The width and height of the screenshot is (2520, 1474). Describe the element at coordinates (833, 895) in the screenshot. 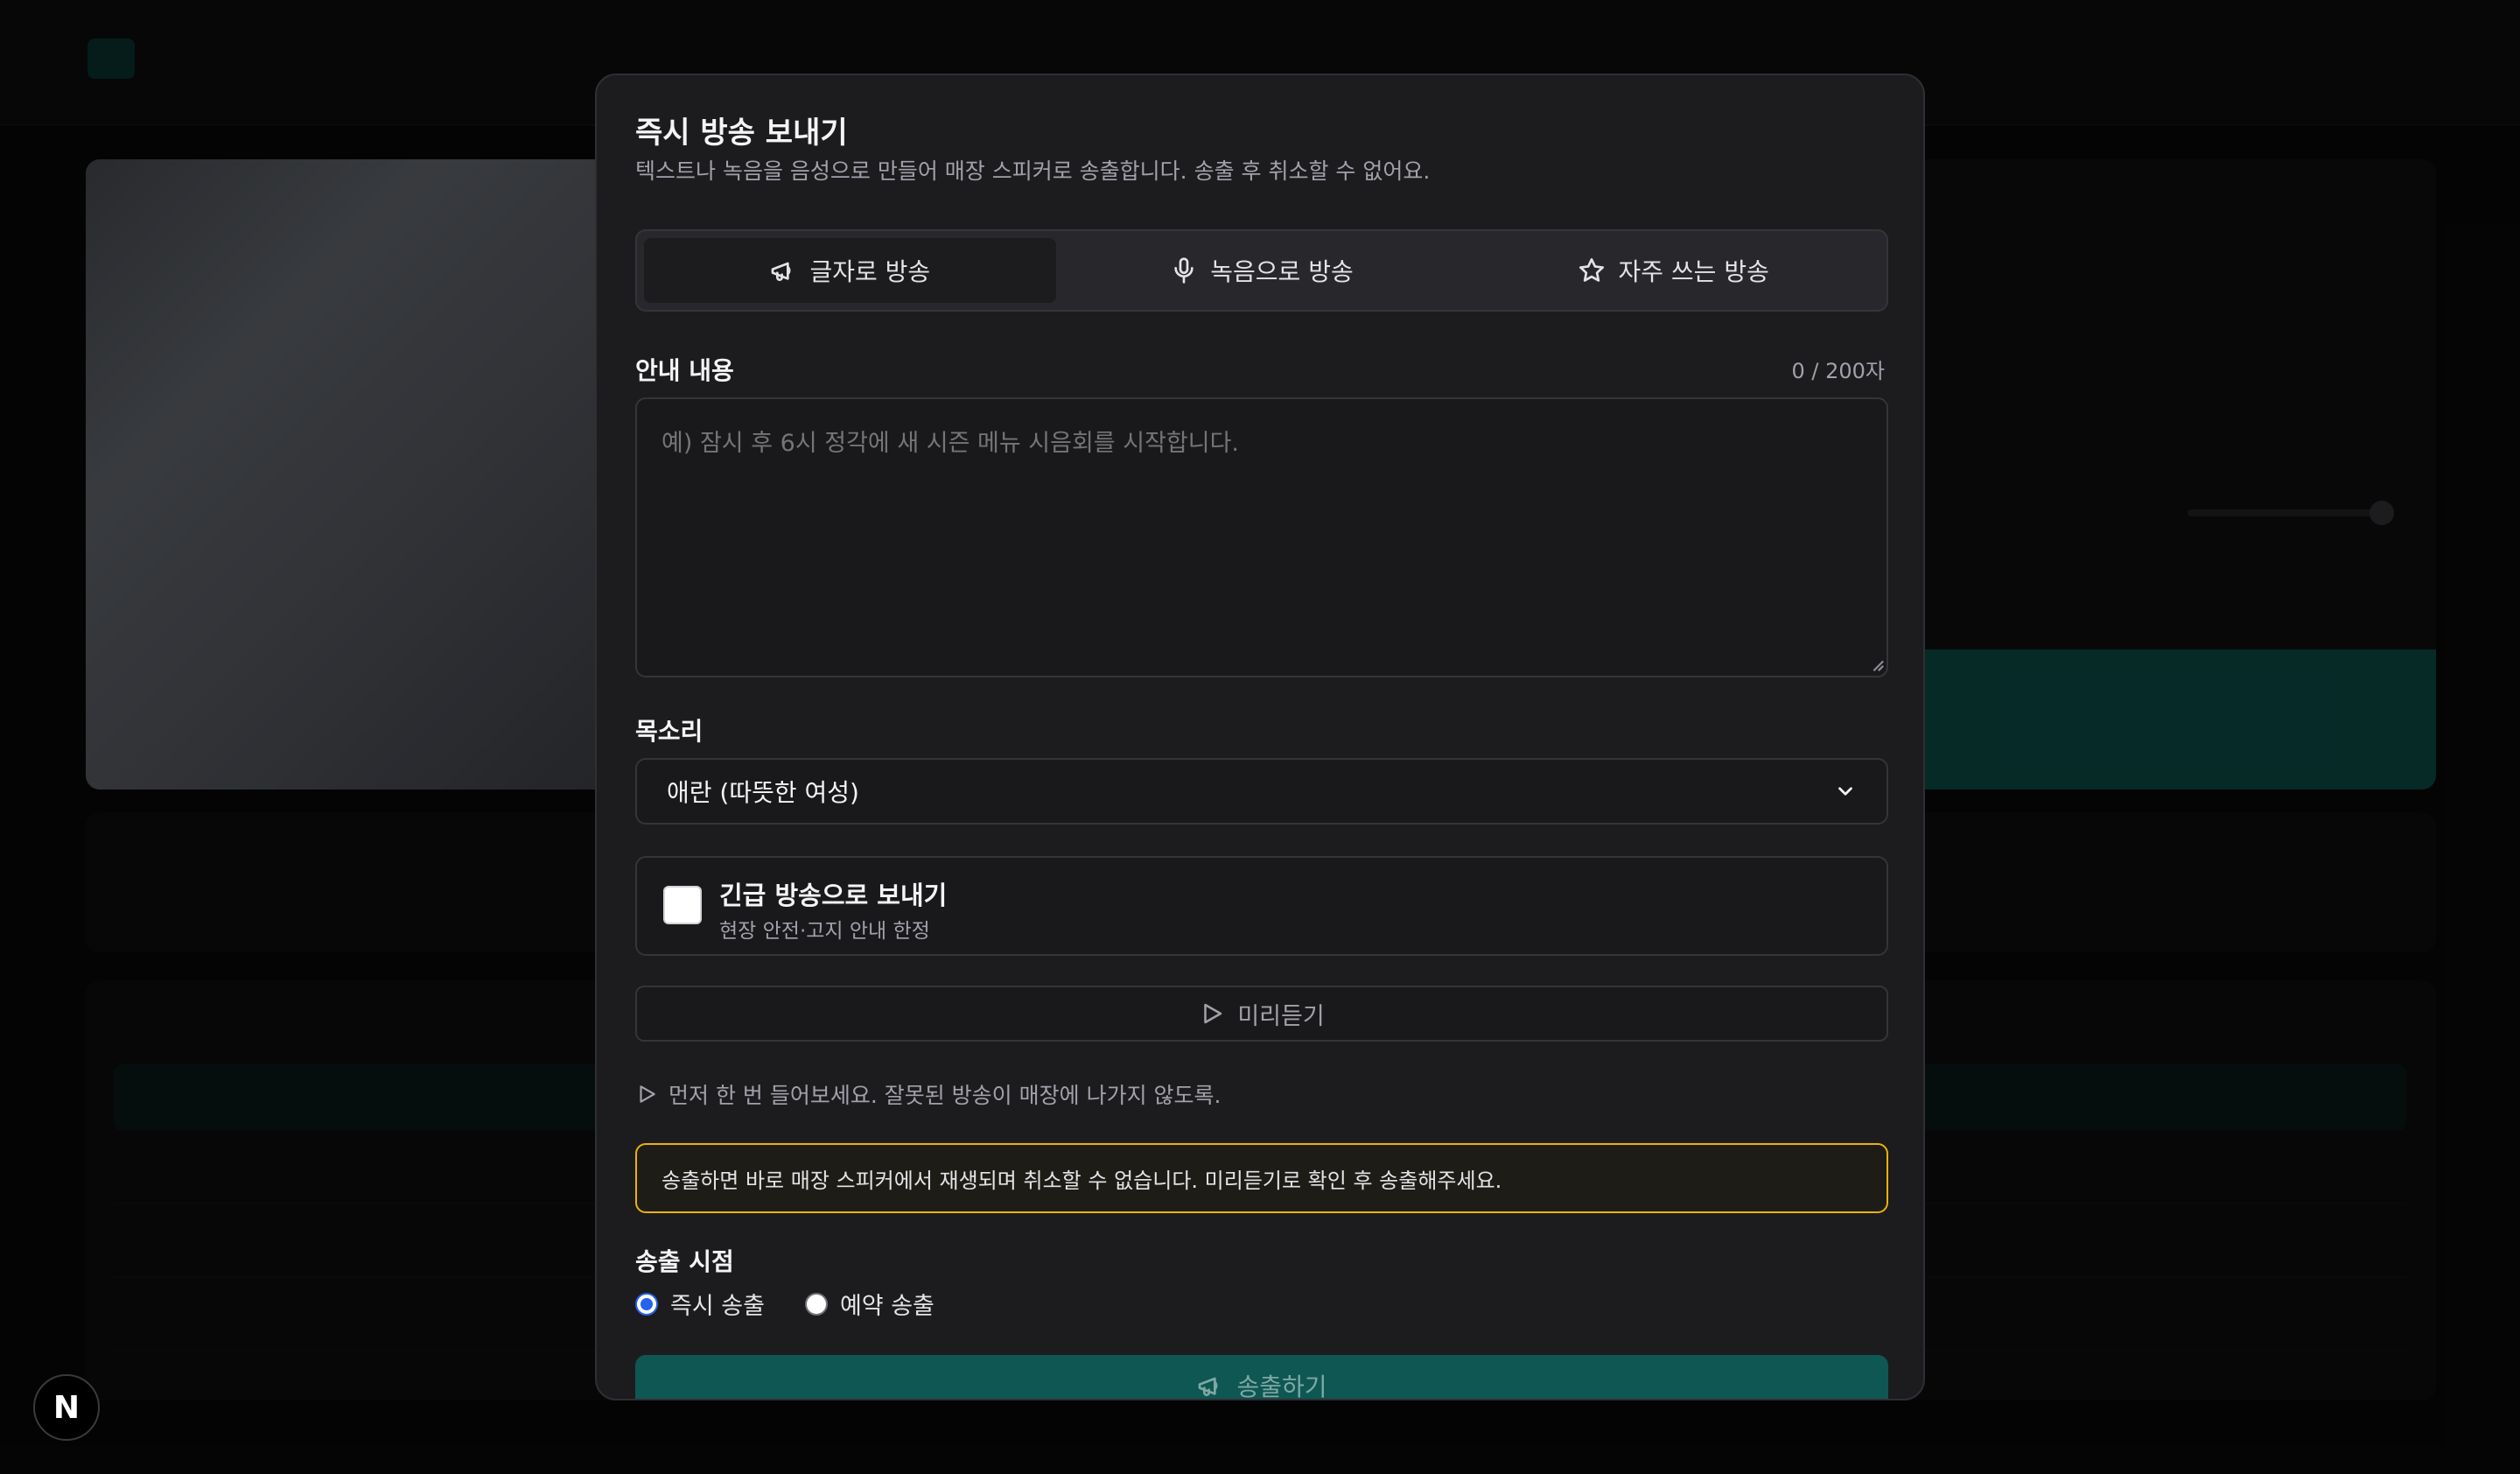

I see `urgent-title: 긴급 방송으로 보내기` at that location.